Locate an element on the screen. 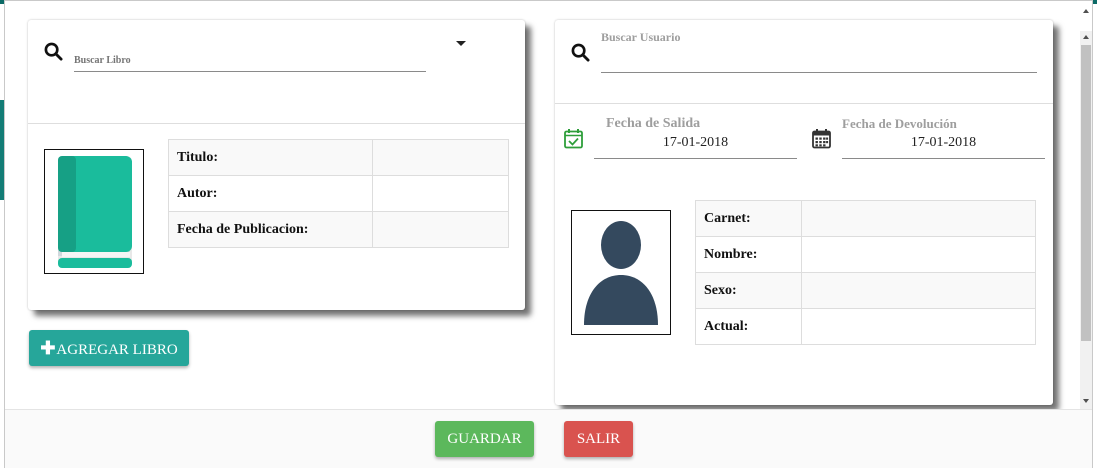 Image resolution: width=1097 pixels, height=468 pixels. calendar-check-icon is located at coordinates (573, 141).